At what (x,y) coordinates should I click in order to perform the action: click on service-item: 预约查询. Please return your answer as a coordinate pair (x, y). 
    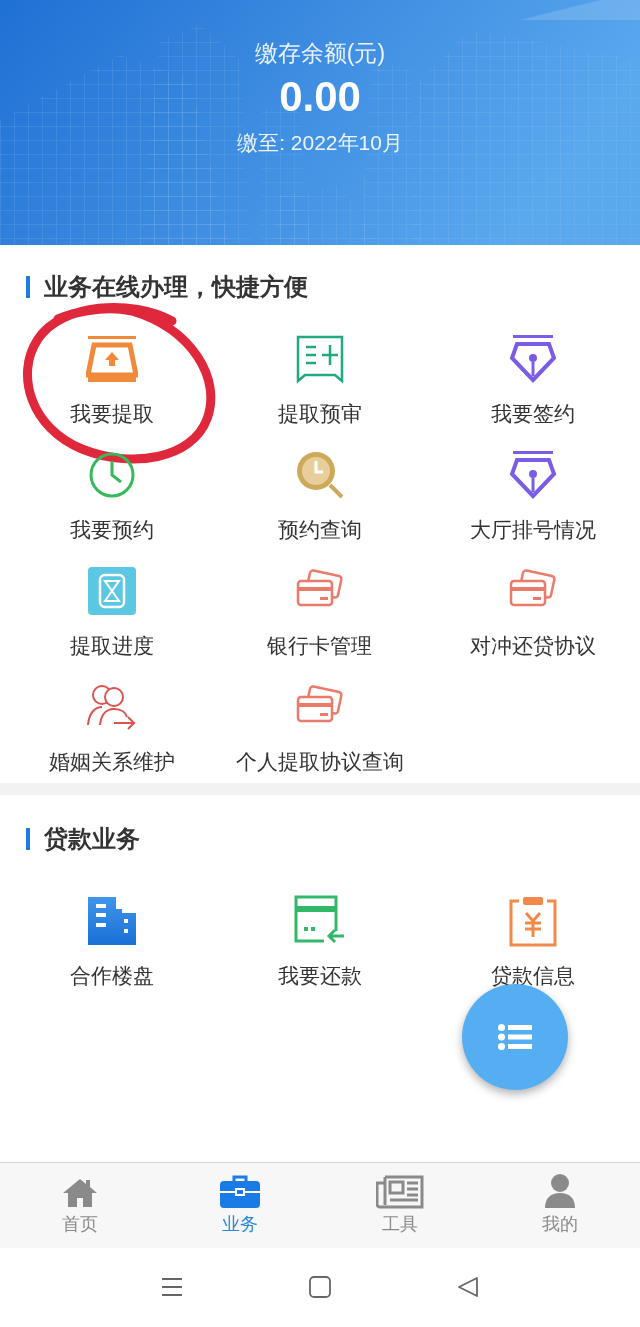
    Looking at the image, I should click on (320, 501).